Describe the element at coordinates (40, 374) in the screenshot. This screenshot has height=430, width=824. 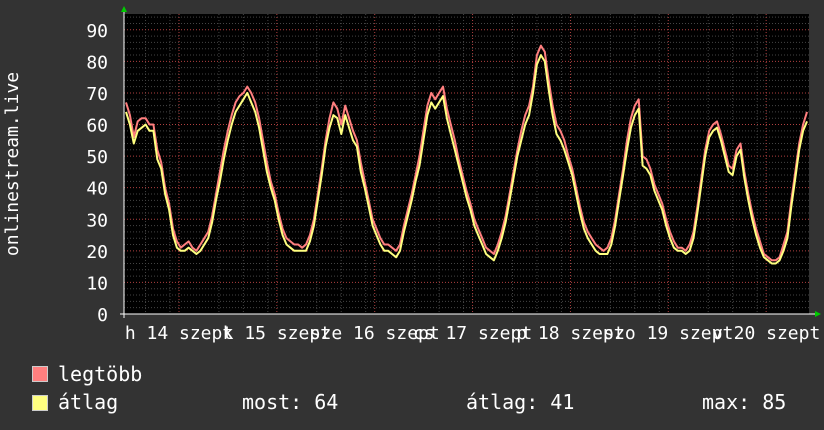
I see `legend-swatch-max` at that location.